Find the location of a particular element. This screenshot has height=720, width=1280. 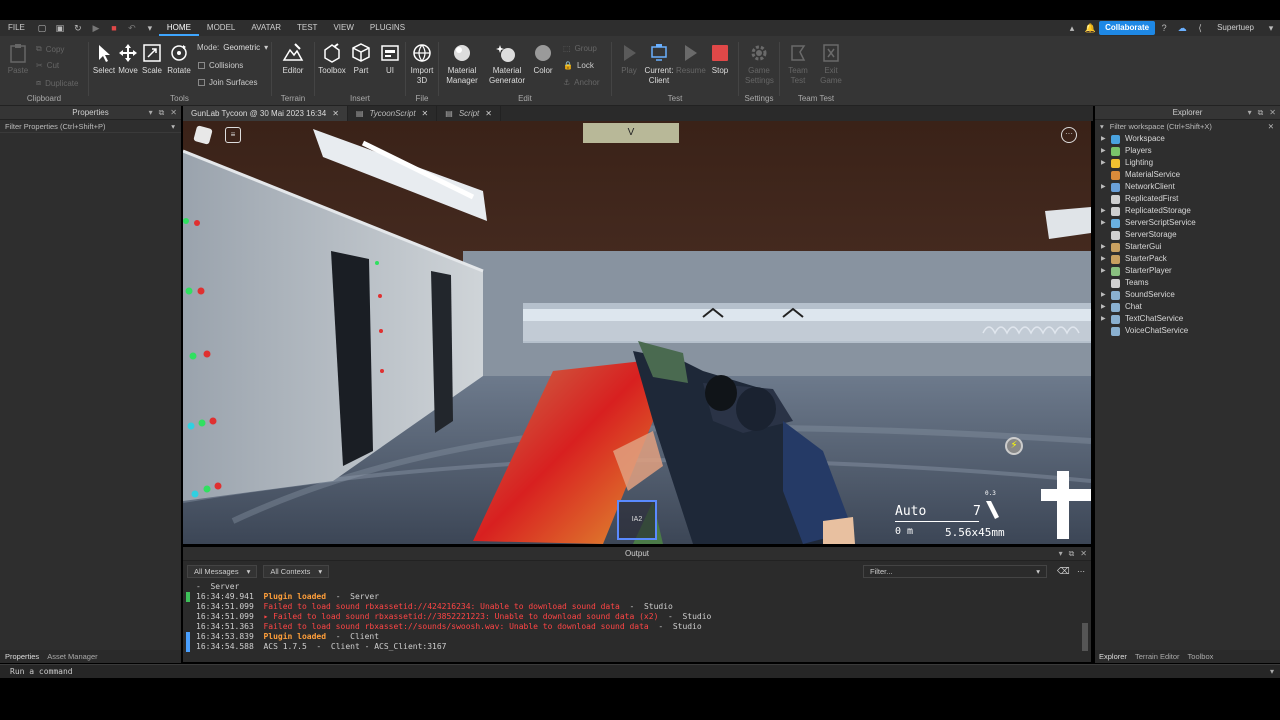

tab-avatar: AVATAR is located at coordinates (266, 28).